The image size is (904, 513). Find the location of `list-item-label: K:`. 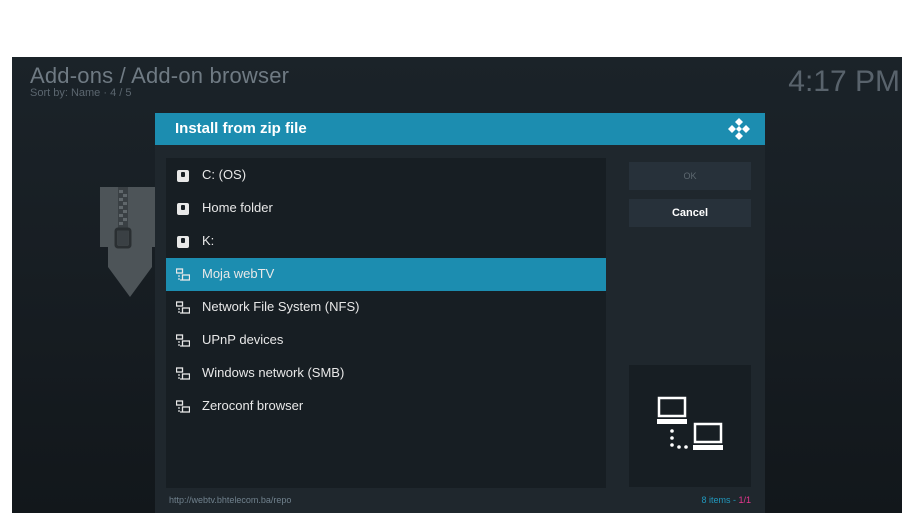

list-item-label: K: is located at coordinates (208, 240).